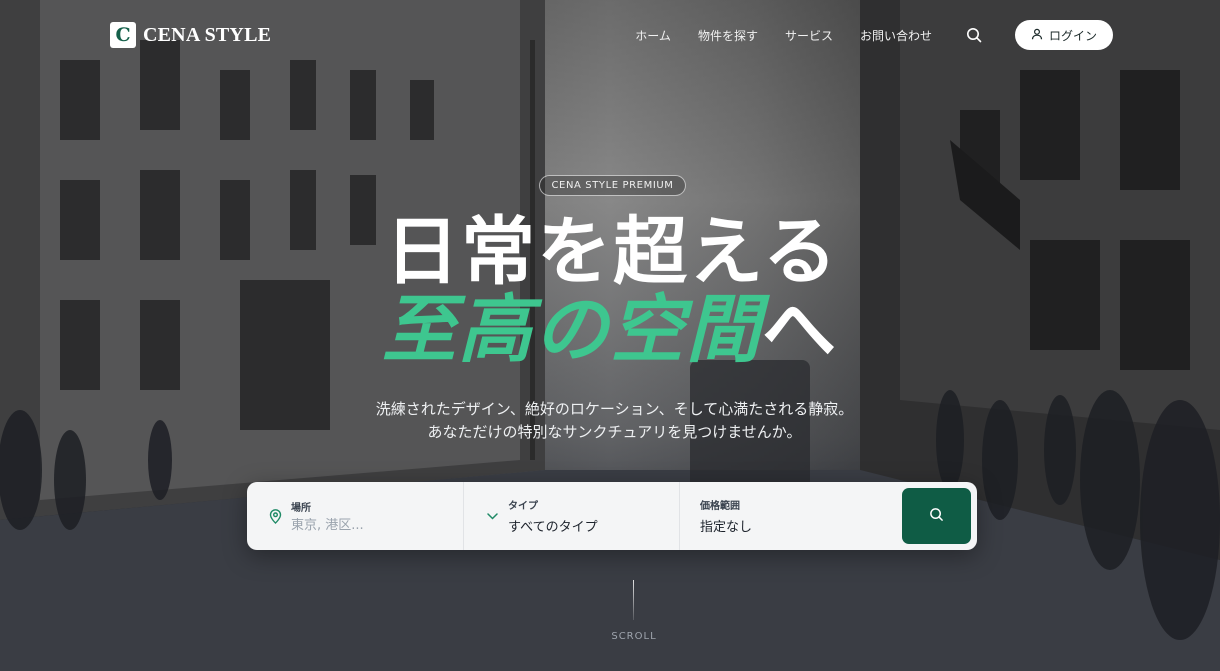 This screenshot has width=1220, height=671. What do you see at coordinates (633, 600) in the screenshot?
I see `scroll-indicator-line` at bounding box center [633, 600].